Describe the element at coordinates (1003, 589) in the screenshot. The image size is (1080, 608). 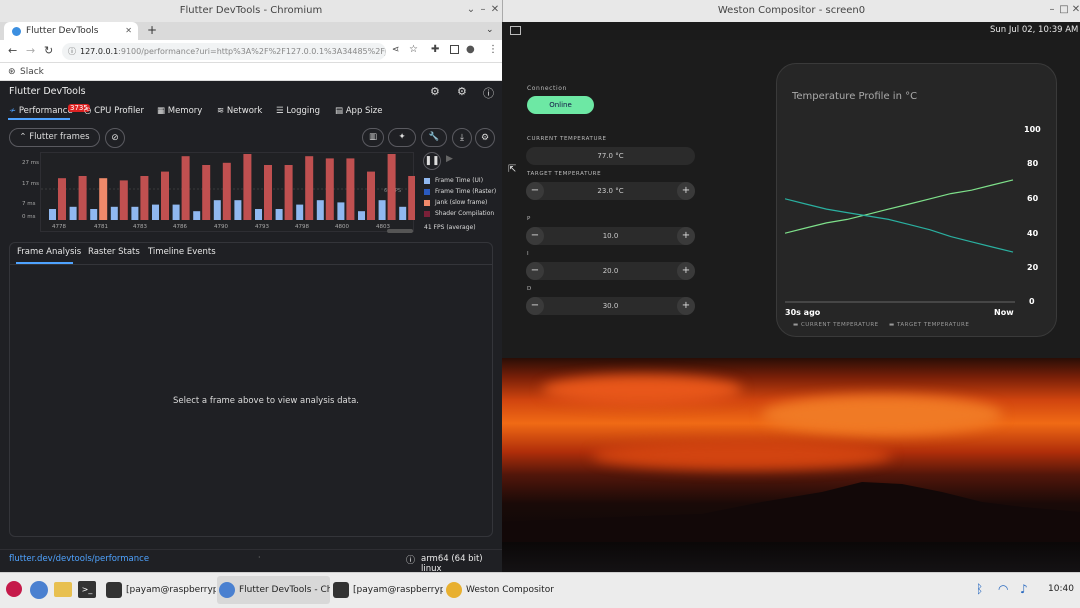
I see `wifi-icon: ◠` at that location.